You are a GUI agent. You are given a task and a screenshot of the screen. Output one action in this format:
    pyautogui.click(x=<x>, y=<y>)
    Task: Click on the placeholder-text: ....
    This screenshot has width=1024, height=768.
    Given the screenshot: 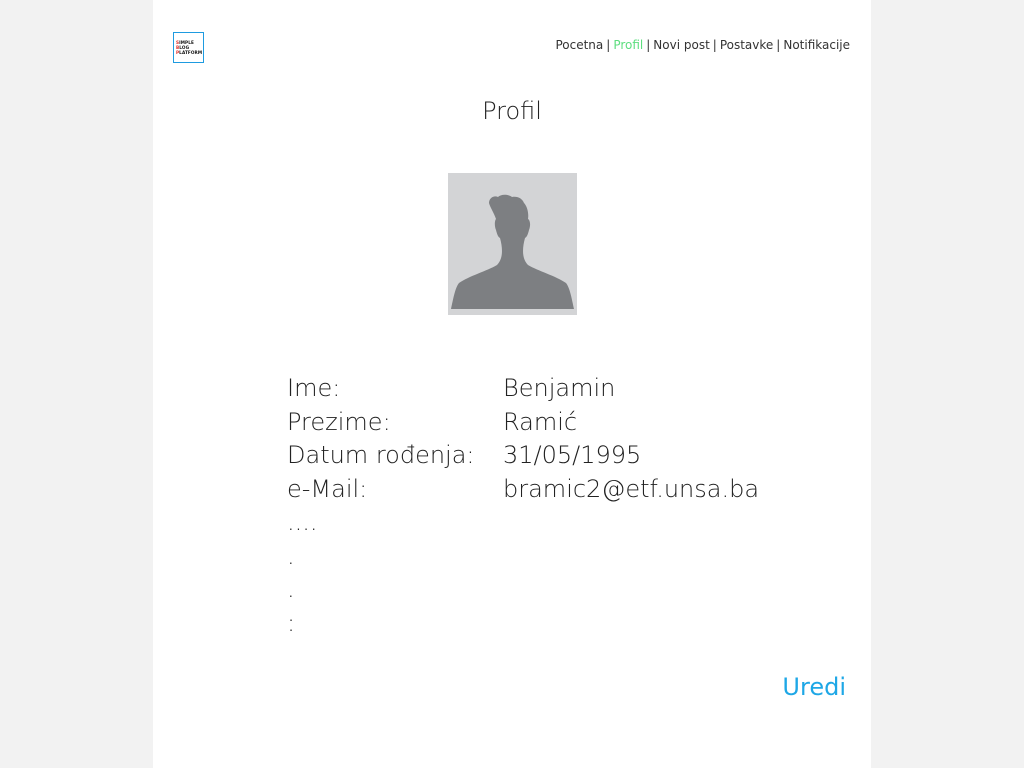 What is the action you would take?
    pyautogui.click(x=302, y=522)
    